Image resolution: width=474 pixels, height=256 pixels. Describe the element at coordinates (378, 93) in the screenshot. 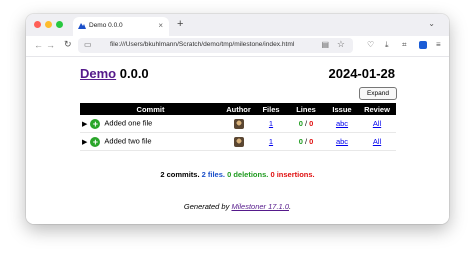

I see `expand-button: Expand` at that location.